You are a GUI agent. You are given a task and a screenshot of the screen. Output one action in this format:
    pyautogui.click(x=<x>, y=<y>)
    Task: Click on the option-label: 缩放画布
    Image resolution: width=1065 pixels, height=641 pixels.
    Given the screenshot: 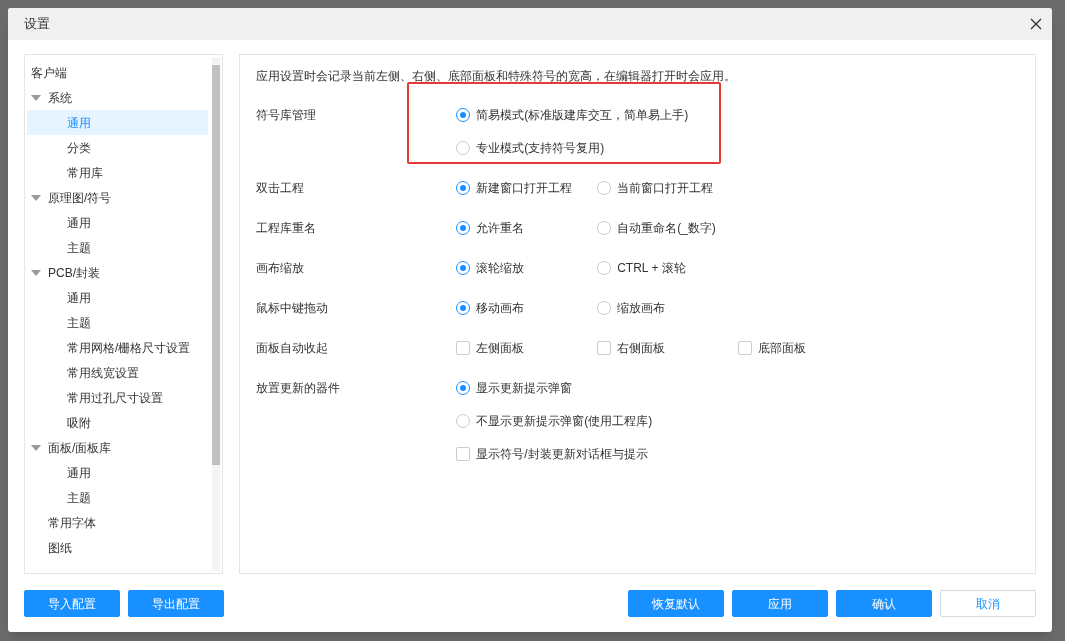 What is the action you would take?
    pyautogui.click(x=641, y=308)
    